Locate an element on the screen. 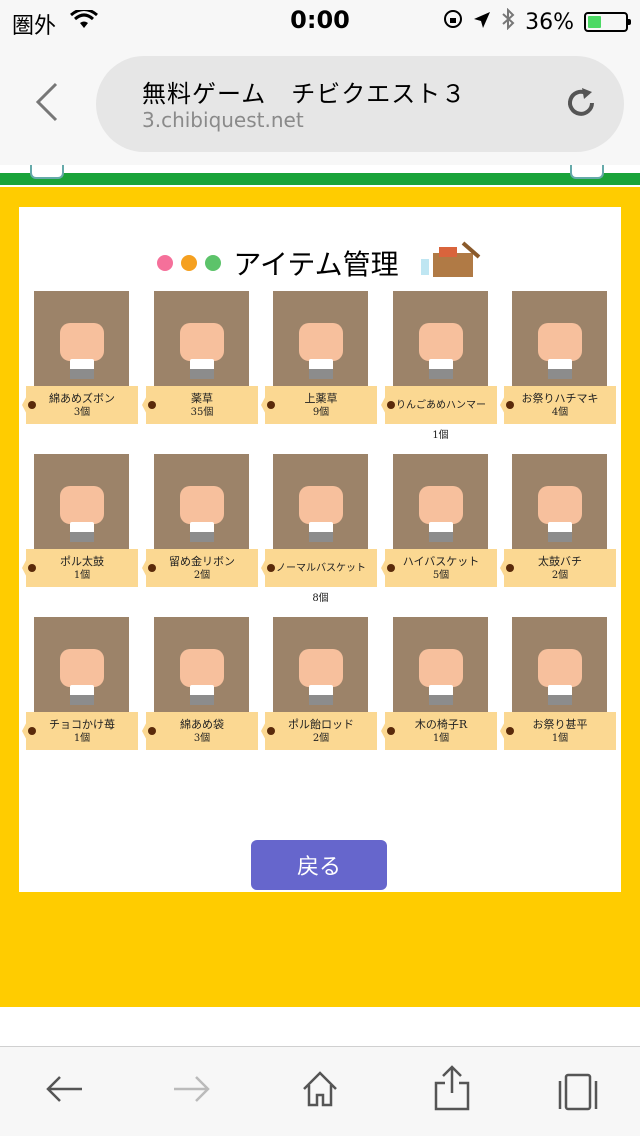  item-management-heading: アイテム管理 is located at coordinates (320, 262).